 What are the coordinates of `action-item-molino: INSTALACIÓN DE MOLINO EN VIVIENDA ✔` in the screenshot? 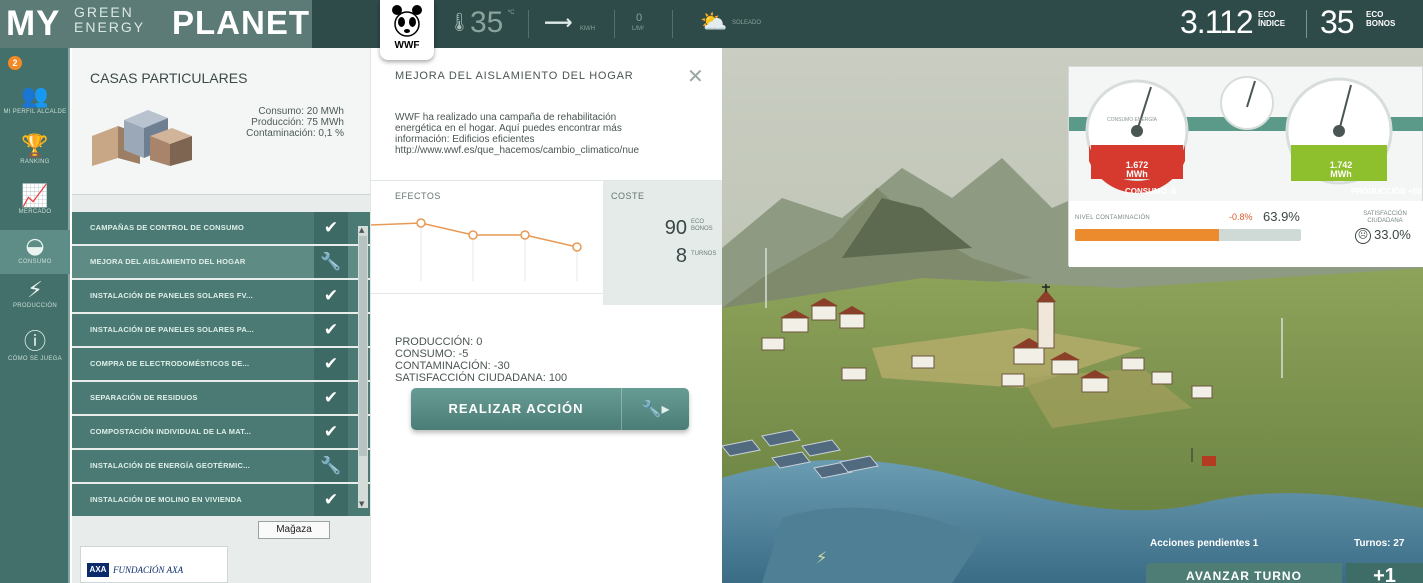 It's located at (221, 500).